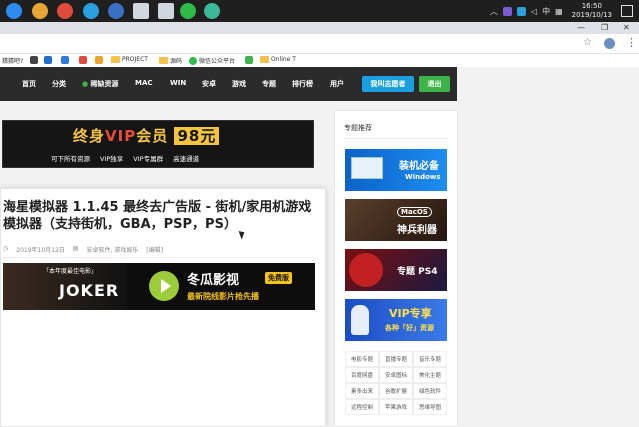  I want to click on nav-topics: 专题, so click(269, 84).